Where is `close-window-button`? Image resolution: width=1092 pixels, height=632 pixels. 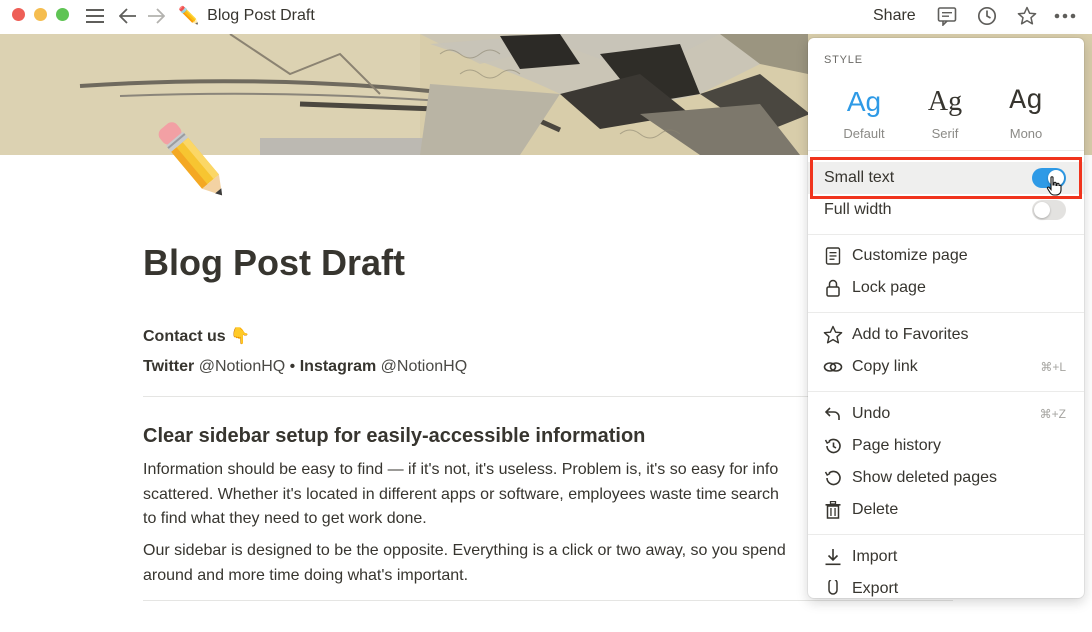 close-window-button is located at coordinates (18, 14).